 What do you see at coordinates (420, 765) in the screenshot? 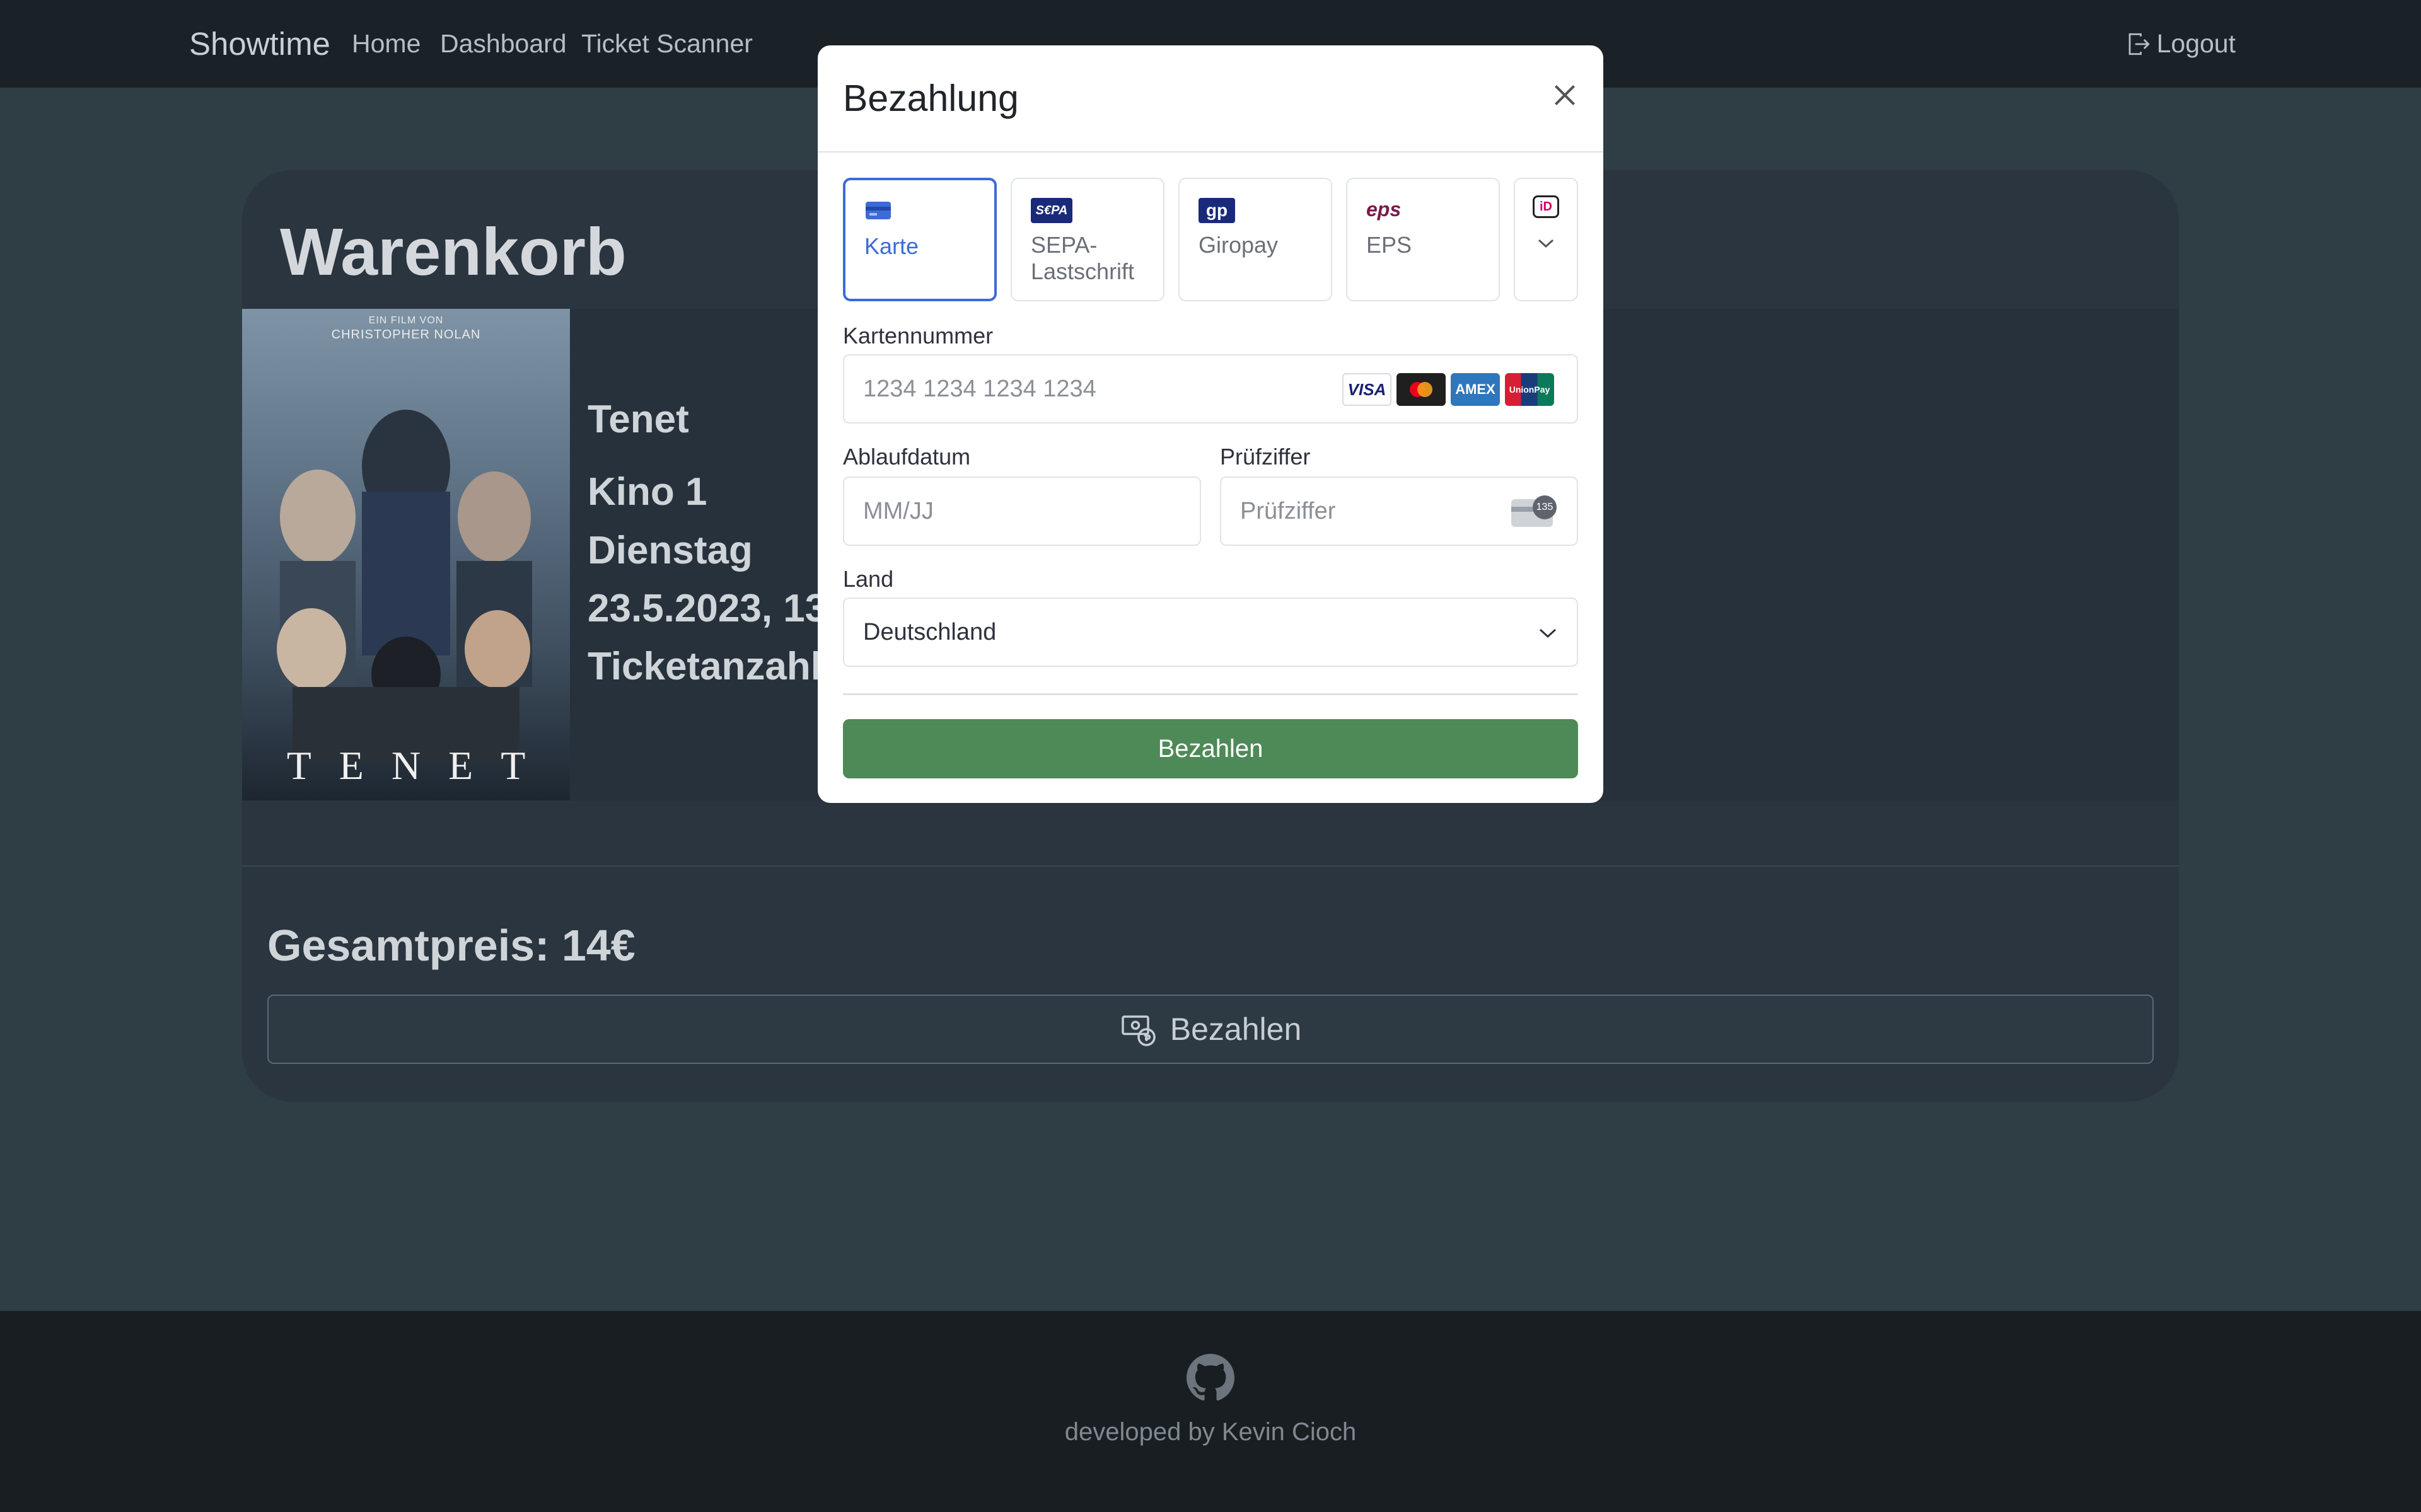
I see `poster-title: TENET` at bounding box center [420, 765].